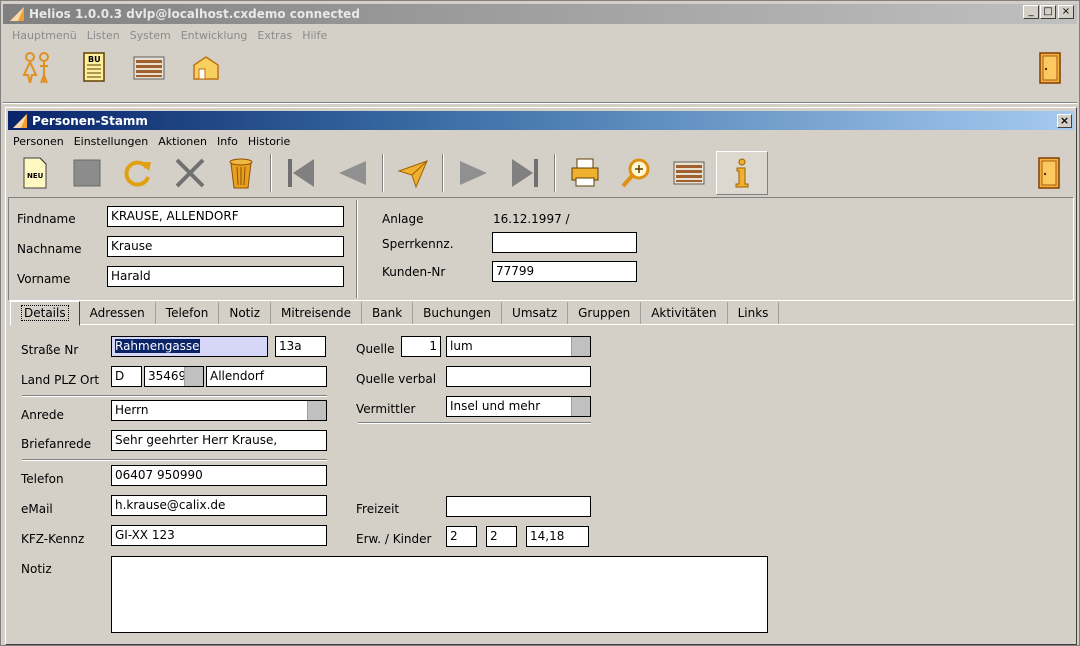  Describe the element at coordinates (458, 313) in the screenshot. I see `tab-buchungen: Buchungen` at that location.